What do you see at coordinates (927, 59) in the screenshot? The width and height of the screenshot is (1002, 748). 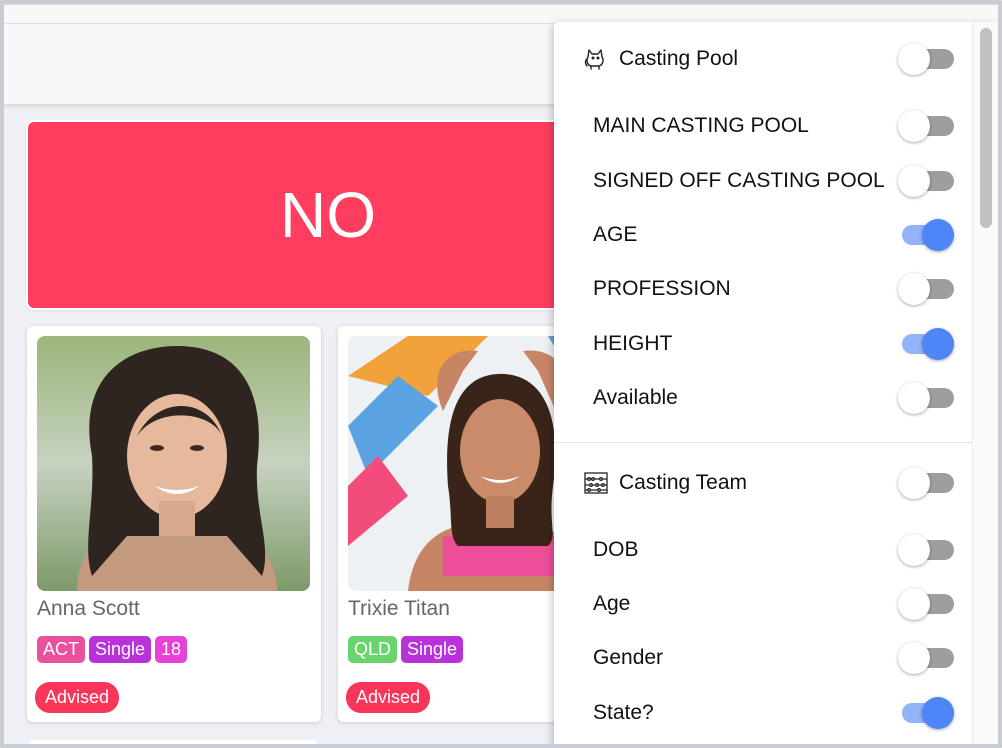 I see `casting-pool-toggle` at bounding box center [927, 59].